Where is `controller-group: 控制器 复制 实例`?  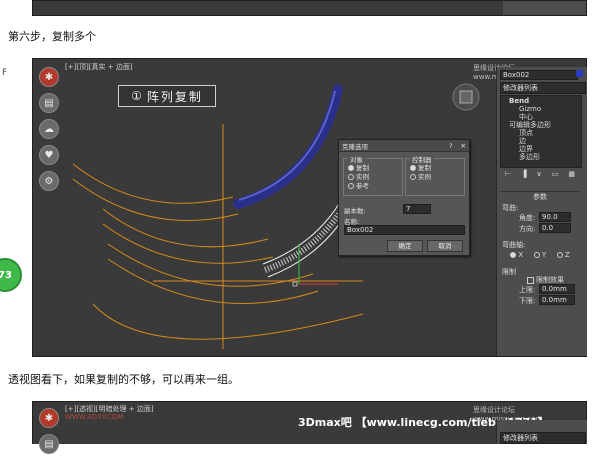
controller-group: 控制器 复制 实例 is located at coordinates (435, 175).